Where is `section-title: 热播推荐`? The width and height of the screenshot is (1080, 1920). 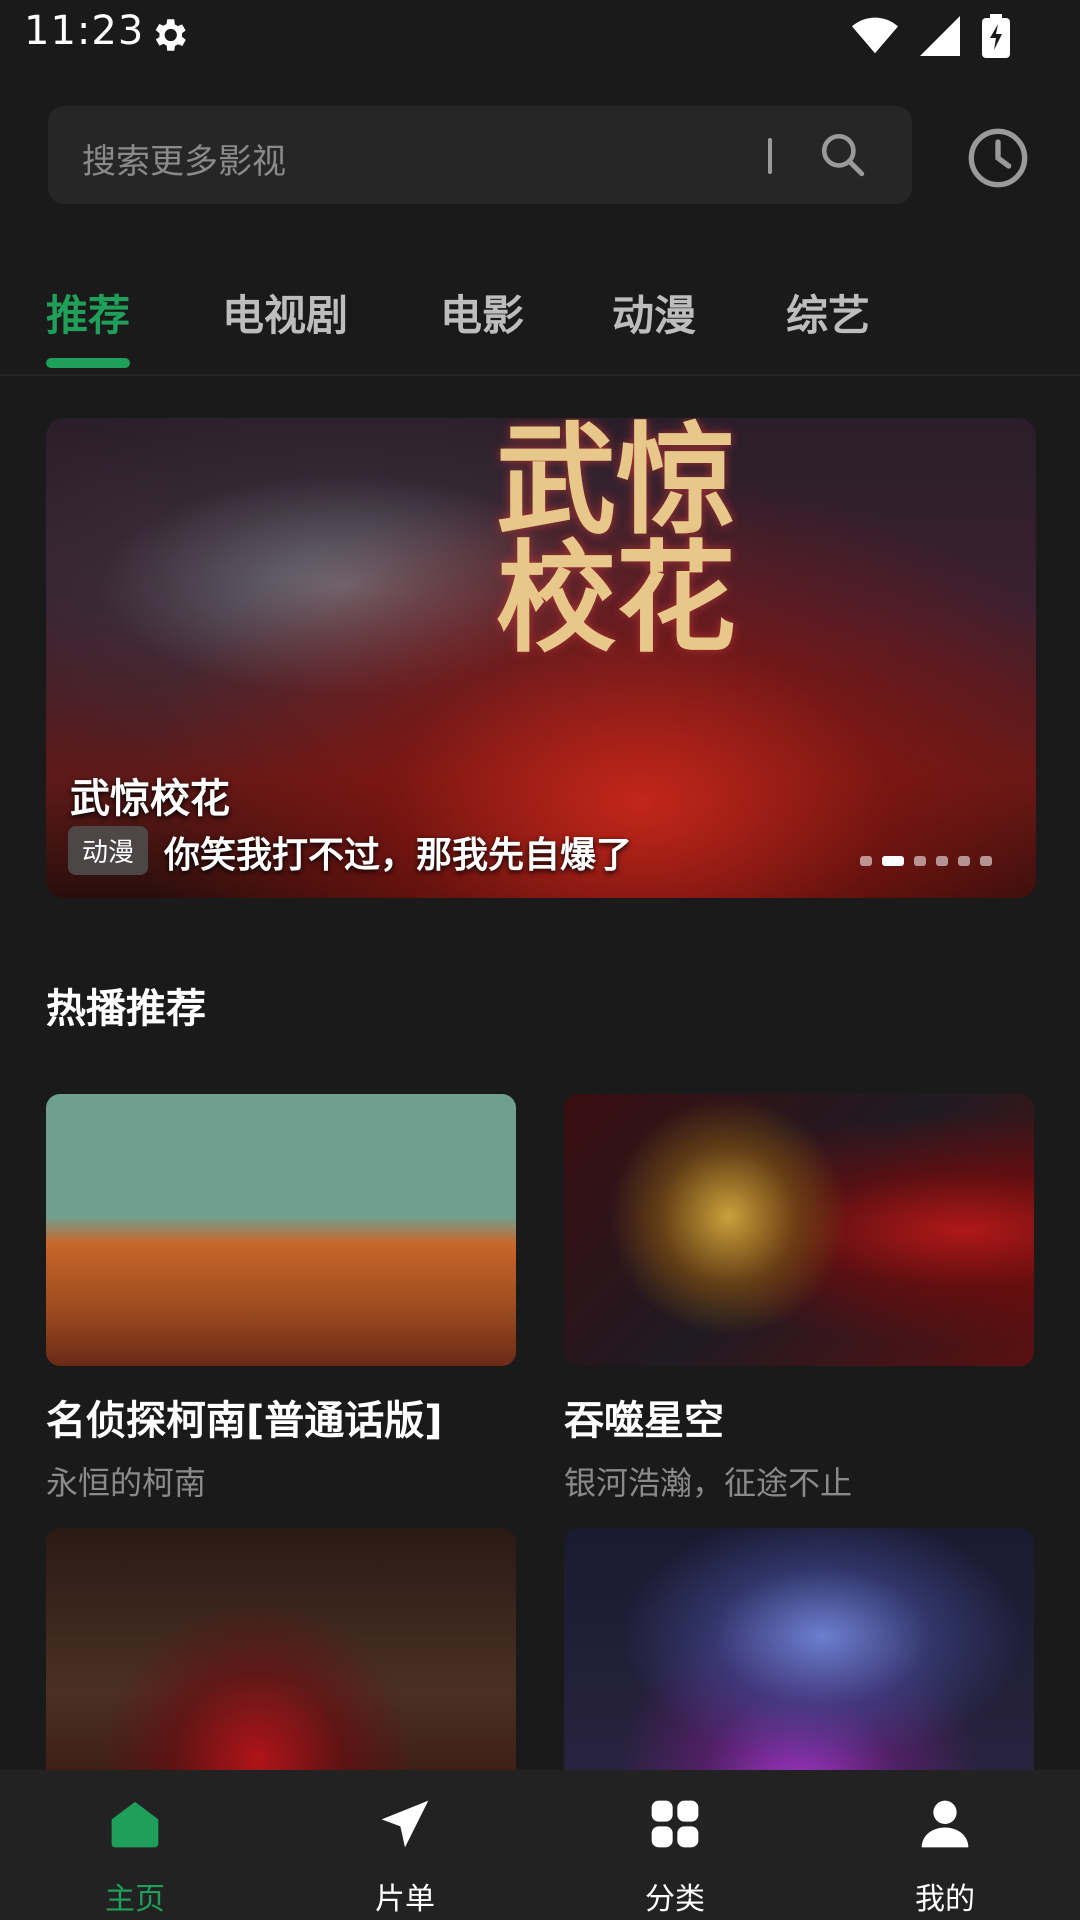 section-title: 热播推荐 is located at coordinates (126, 1009).